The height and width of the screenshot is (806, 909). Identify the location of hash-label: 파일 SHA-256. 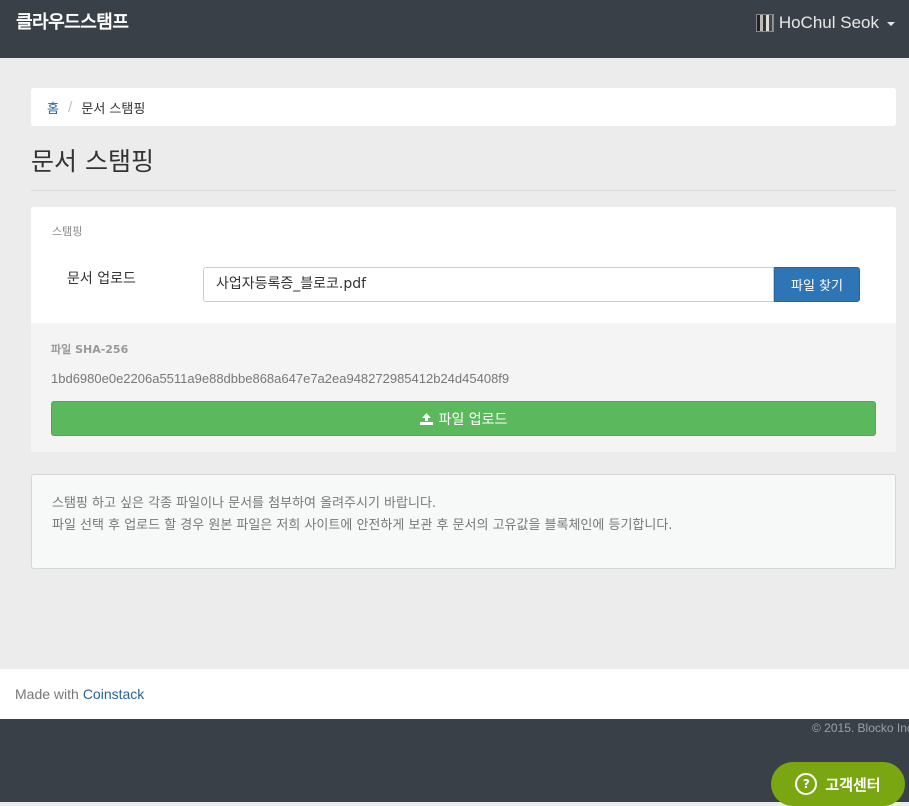
(90, 349).